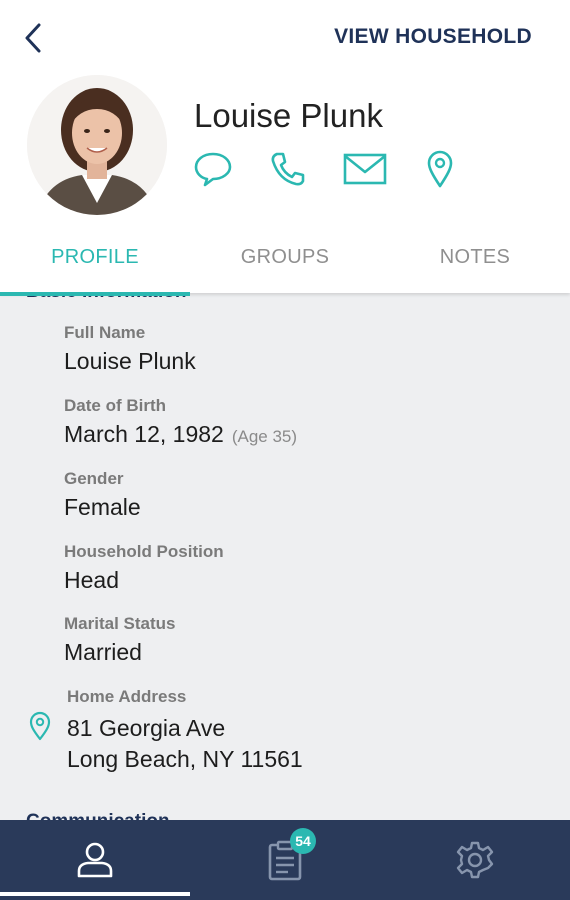 The width and height of the screenshot is (570, 900). Describe the element at coordinates (264, 436) in the screenshot. I see `age-note: (Age 35)` at that location.